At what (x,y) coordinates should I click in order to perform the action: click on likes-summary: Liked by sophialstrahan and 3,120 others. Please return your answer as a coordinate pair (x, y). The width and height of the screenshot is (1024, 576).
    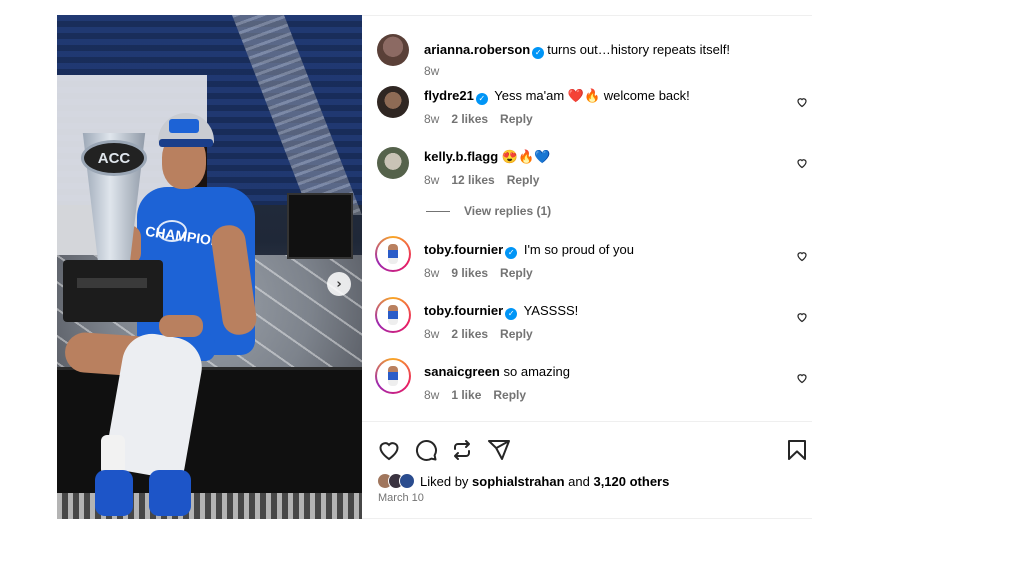
    Looking at the image, I should click on (523, 481).